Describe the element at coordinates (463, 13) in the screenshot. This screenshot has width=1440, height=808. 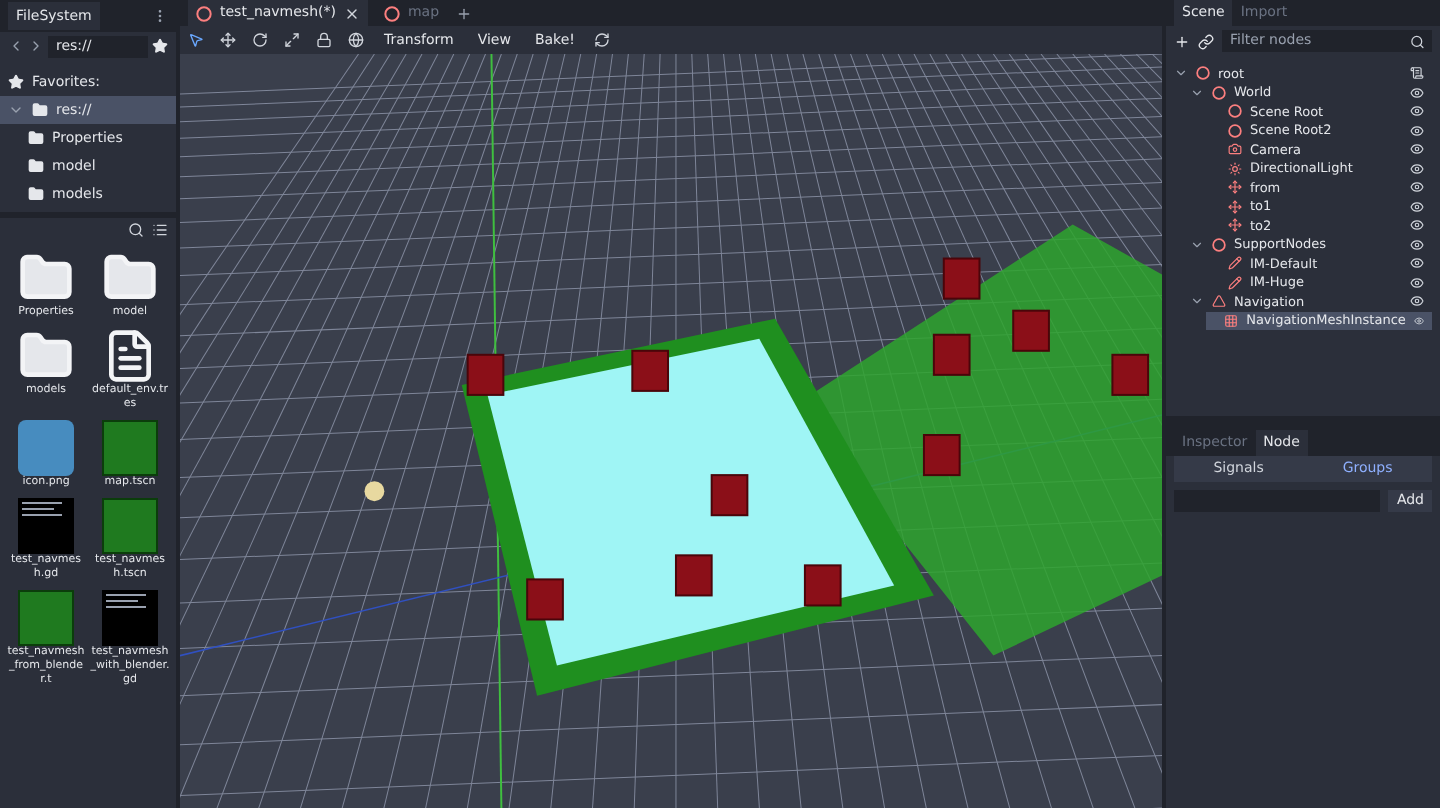
I see `add-tab-icon` at that location.